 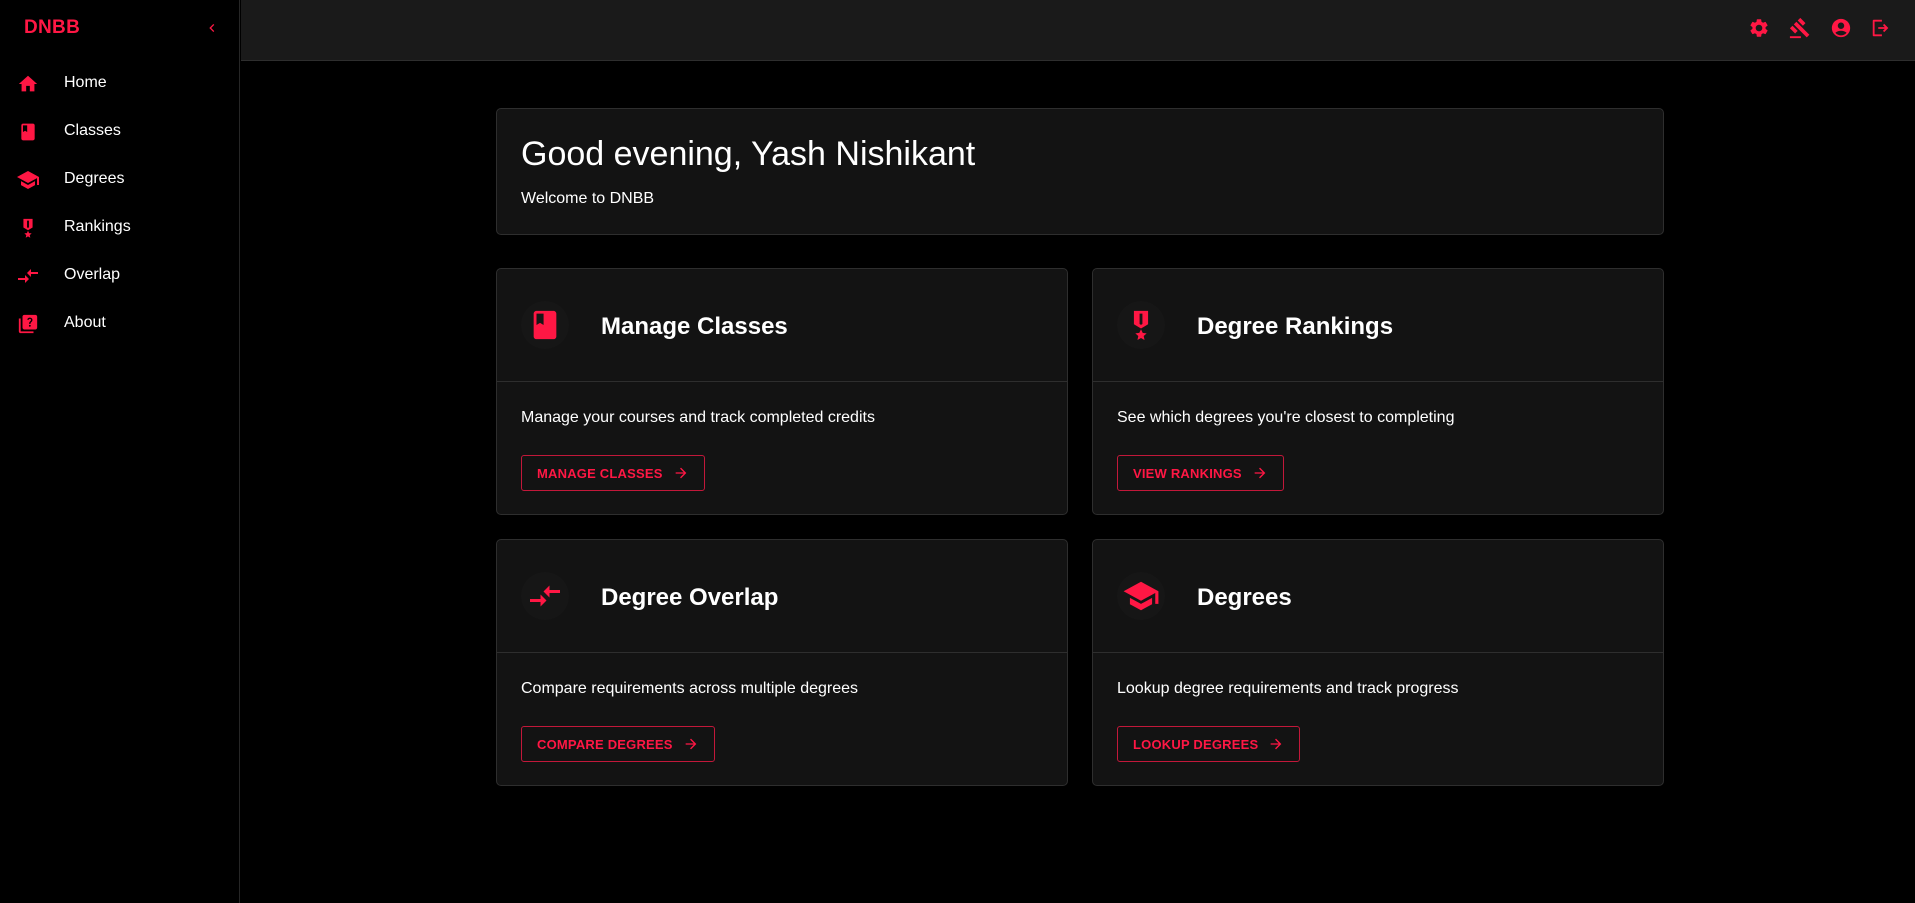 I want to click on card-title: Degrees, so click(x=1244, y=597).